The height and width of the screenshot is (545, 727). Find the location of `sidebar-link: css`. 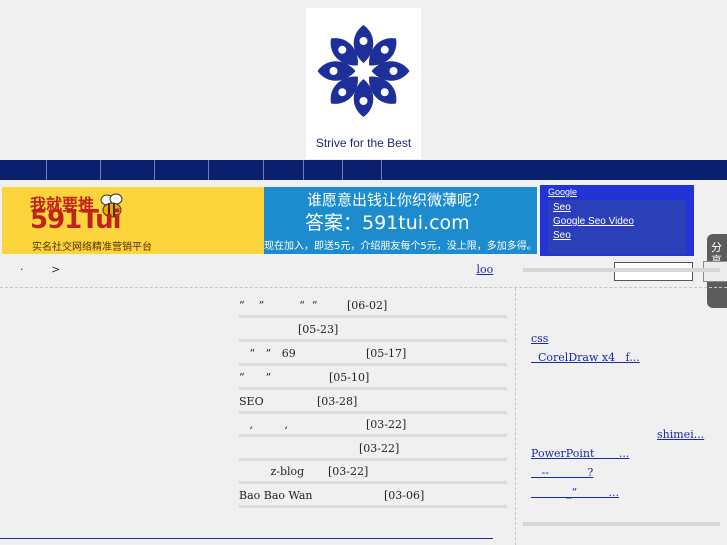

sidebar-link: css is located at coordinates (539, 338).